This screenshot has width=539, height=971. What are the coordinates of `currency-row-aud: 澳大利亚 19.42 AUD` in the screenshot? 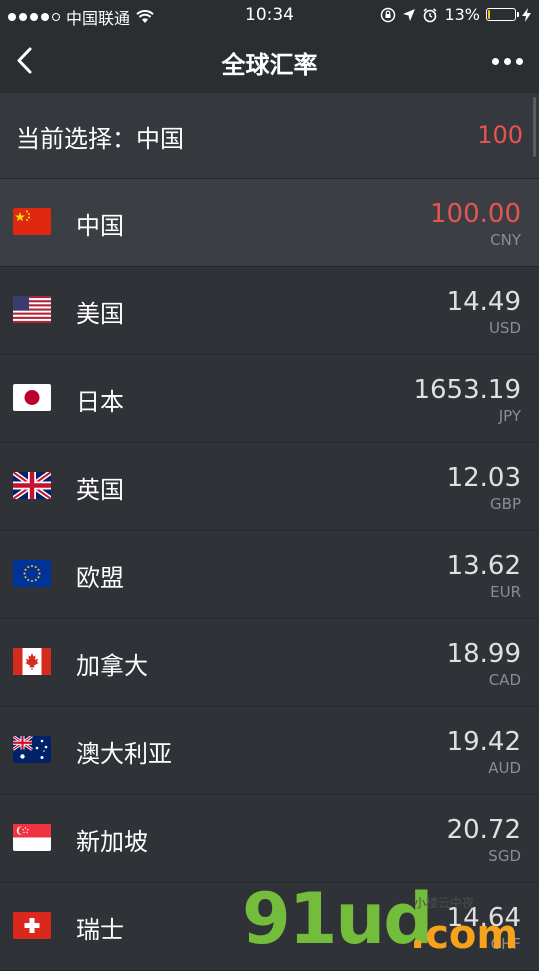 It's located at (269, 751).